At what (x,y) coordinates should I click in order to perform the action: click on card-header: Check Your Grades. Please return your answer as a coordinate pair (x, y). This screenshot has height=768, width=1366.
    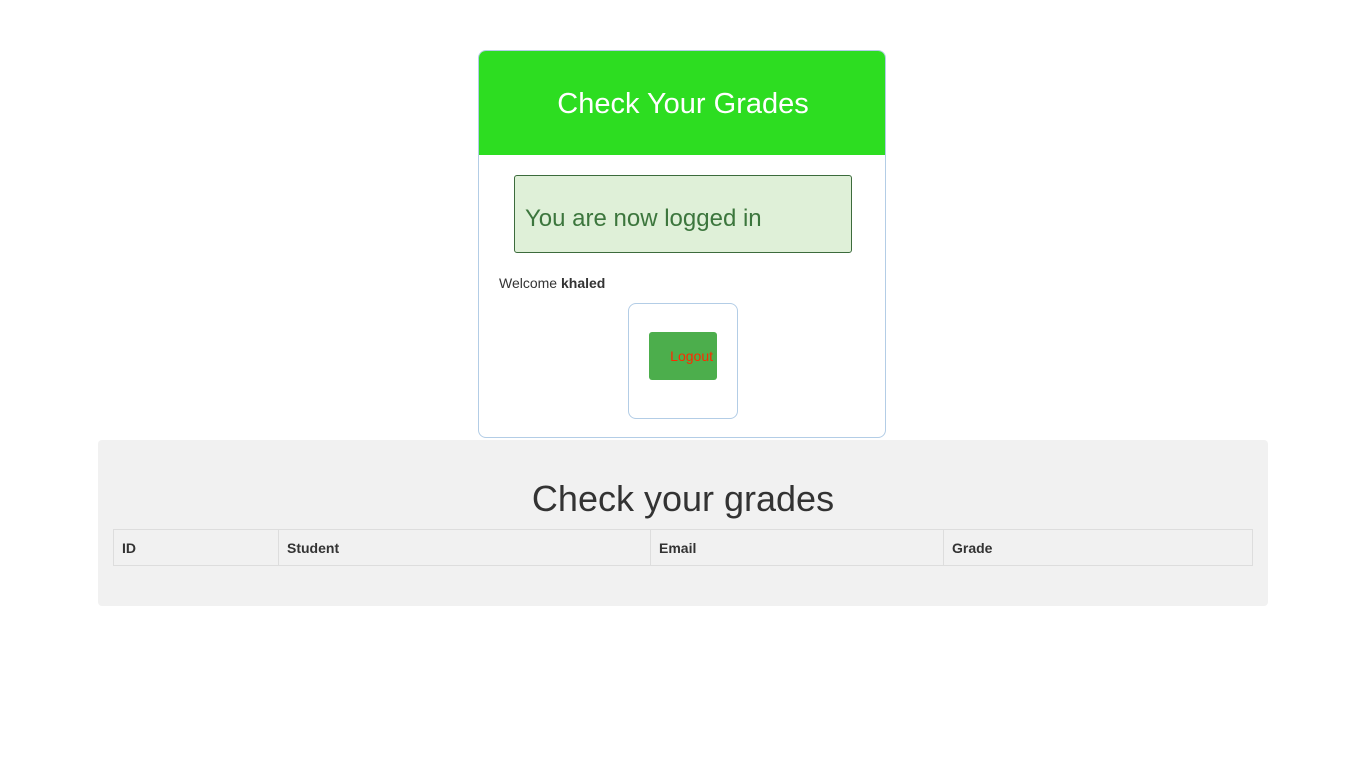
    Looking at the image, I should click on (682, 103).